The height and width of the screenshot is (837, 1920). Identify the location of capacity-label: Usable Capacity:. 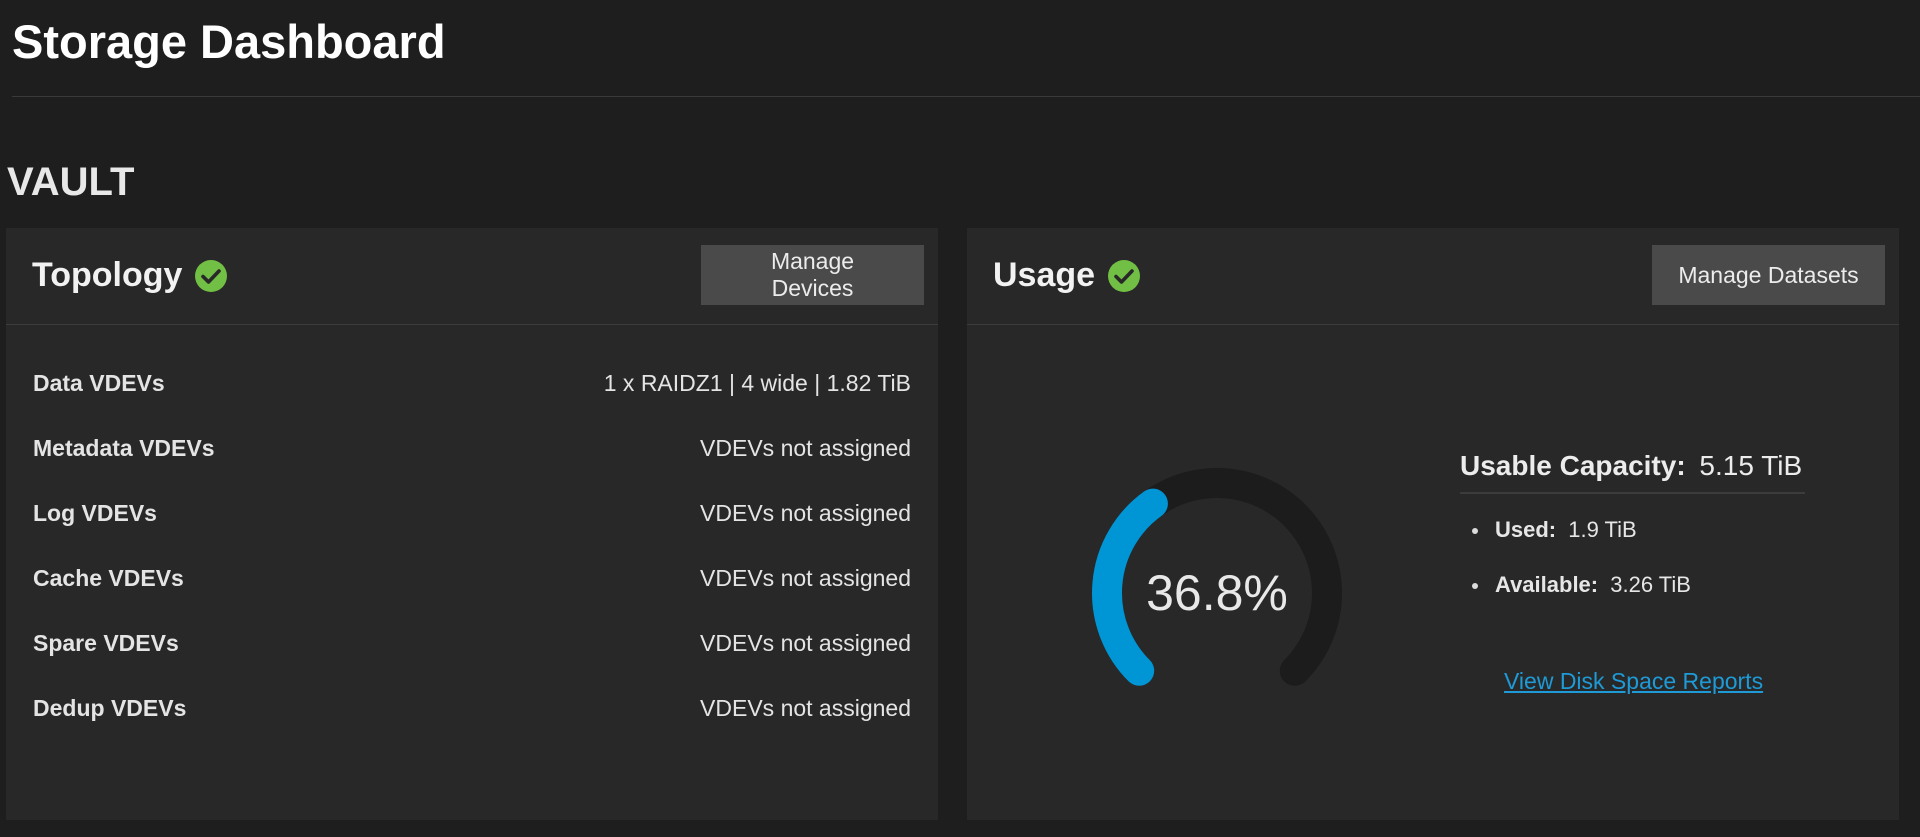
(1573, 465).